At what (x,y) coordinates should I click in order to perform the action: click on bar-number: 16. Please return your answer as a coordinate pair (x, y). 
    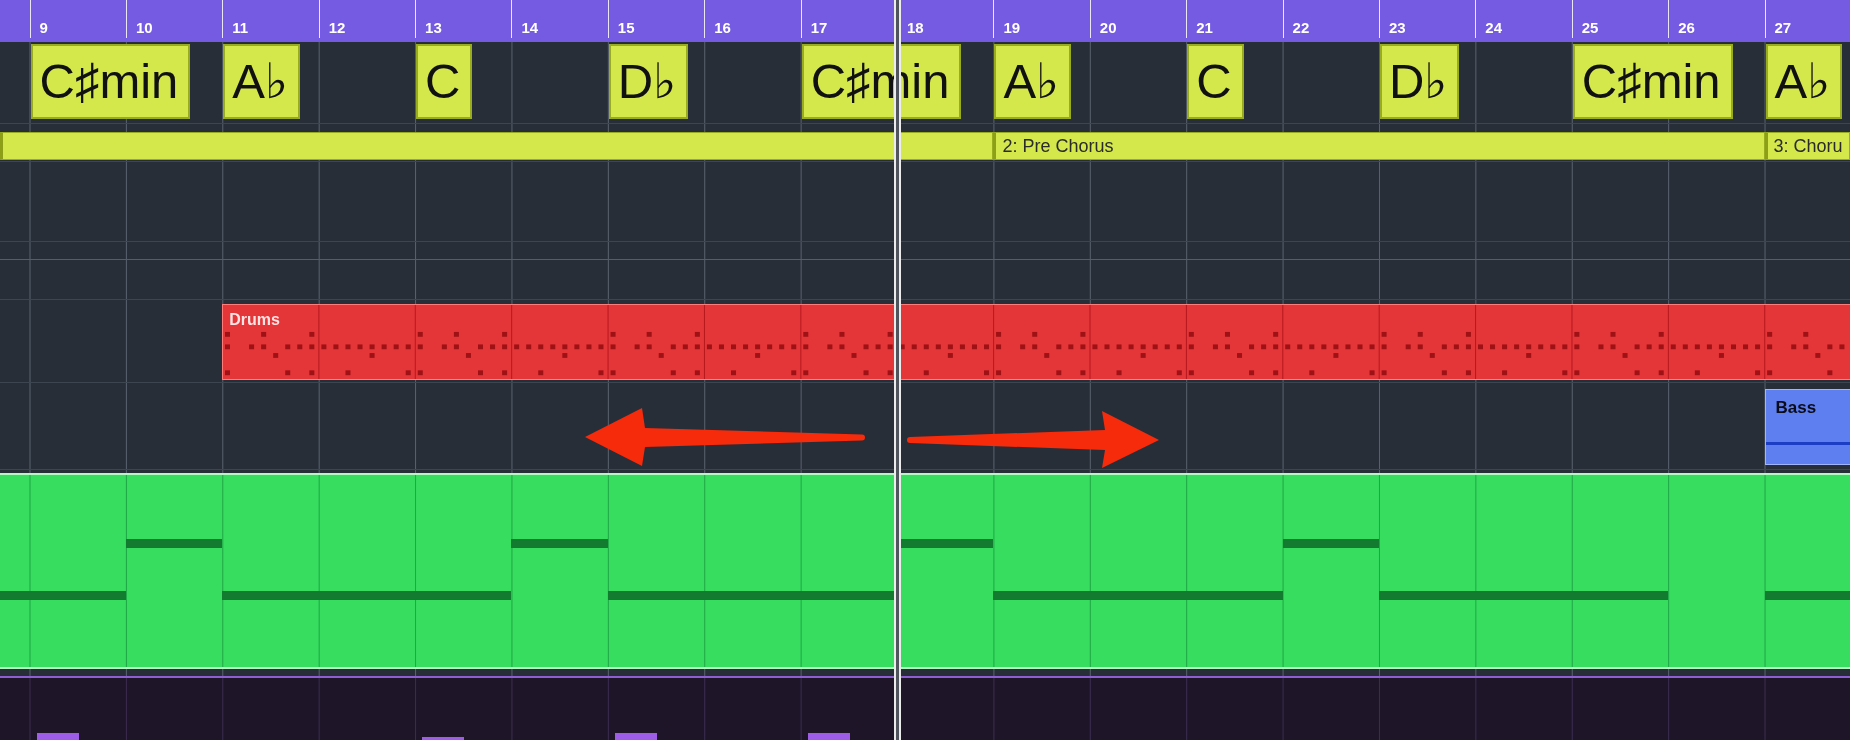
    Looking at the image, I should click on (722, 28).